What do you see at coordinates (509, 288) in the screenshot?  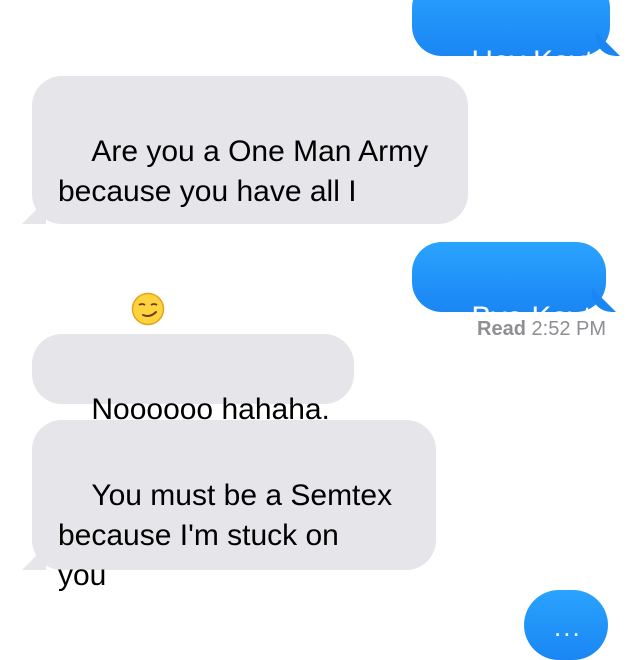 I see `sent-message-bubble: Bye Kayt` at bounding box center [509, 288].